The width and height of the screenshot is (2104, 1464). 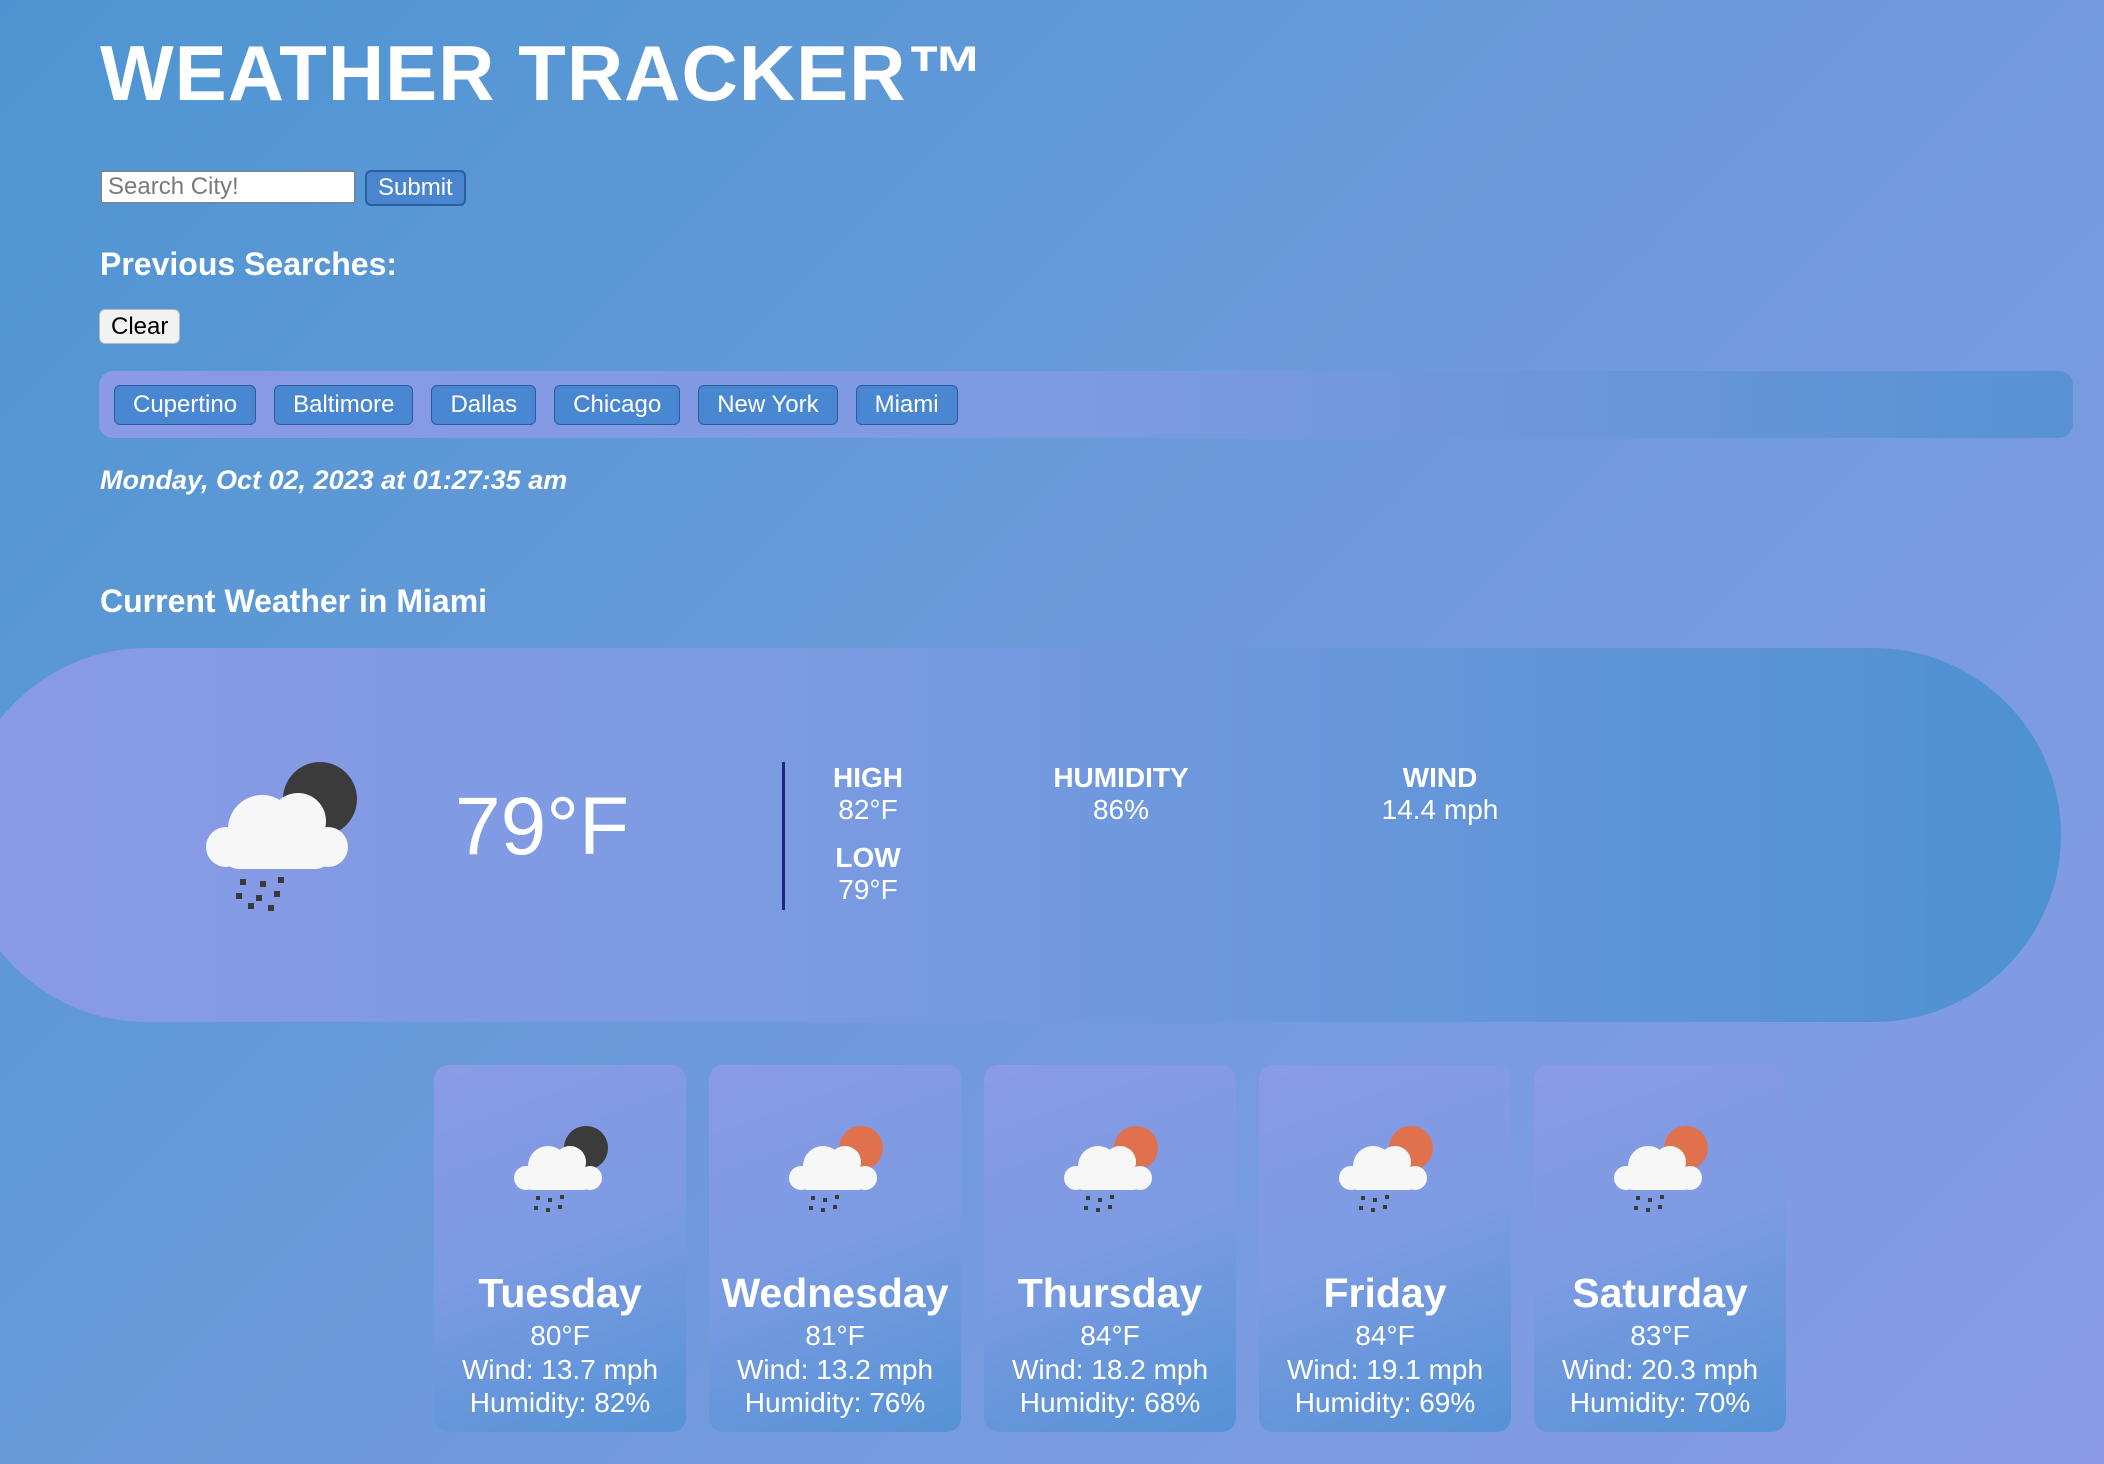 I want to click on high-label: HIGH, so click(x=868, y=777).